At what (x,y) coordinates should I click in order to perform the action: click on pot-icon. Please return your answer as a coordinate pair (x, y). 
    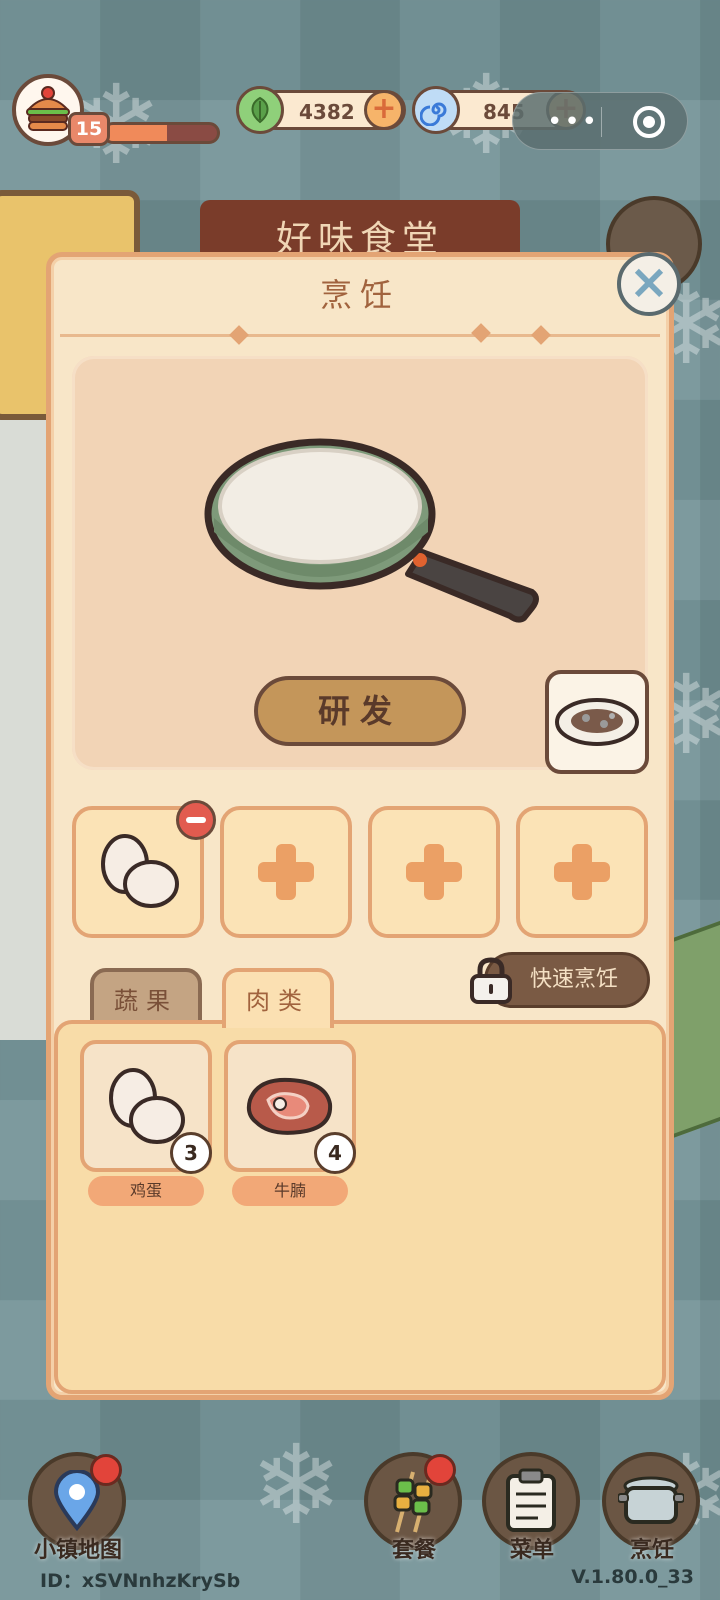
    Looking at the image, I should click on (651, 1500).